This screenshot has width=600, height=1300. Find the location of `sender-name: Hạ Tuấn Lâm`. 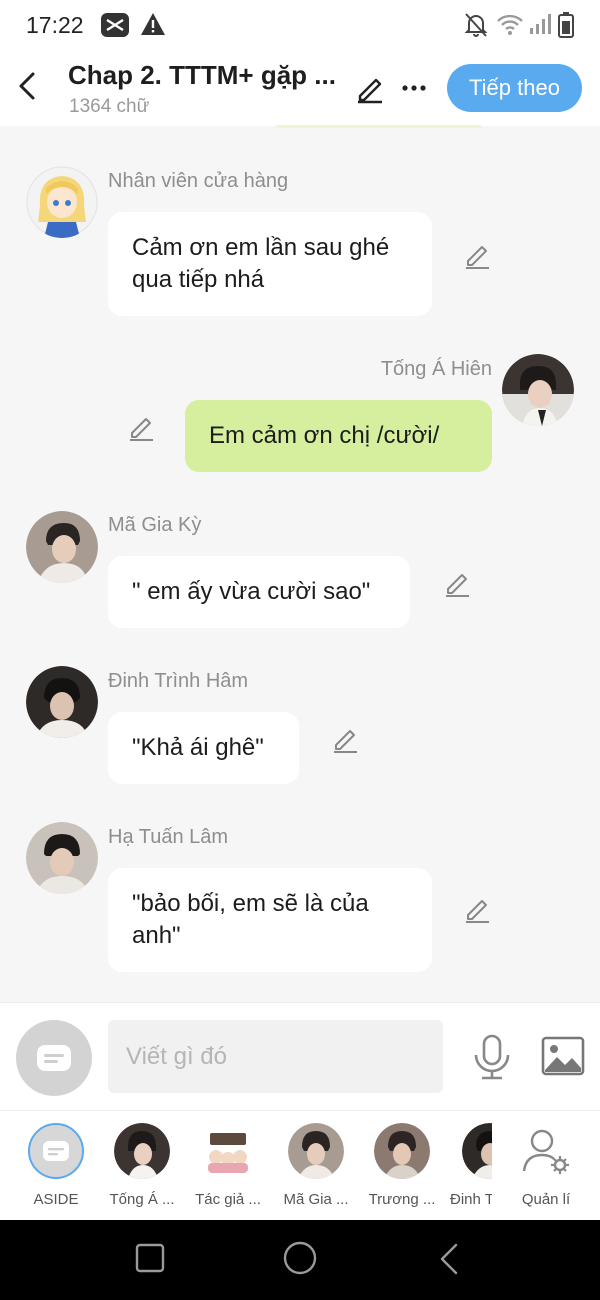

sender-name: Hạ Tuấn Lâm is located at coordinates (168, 837).